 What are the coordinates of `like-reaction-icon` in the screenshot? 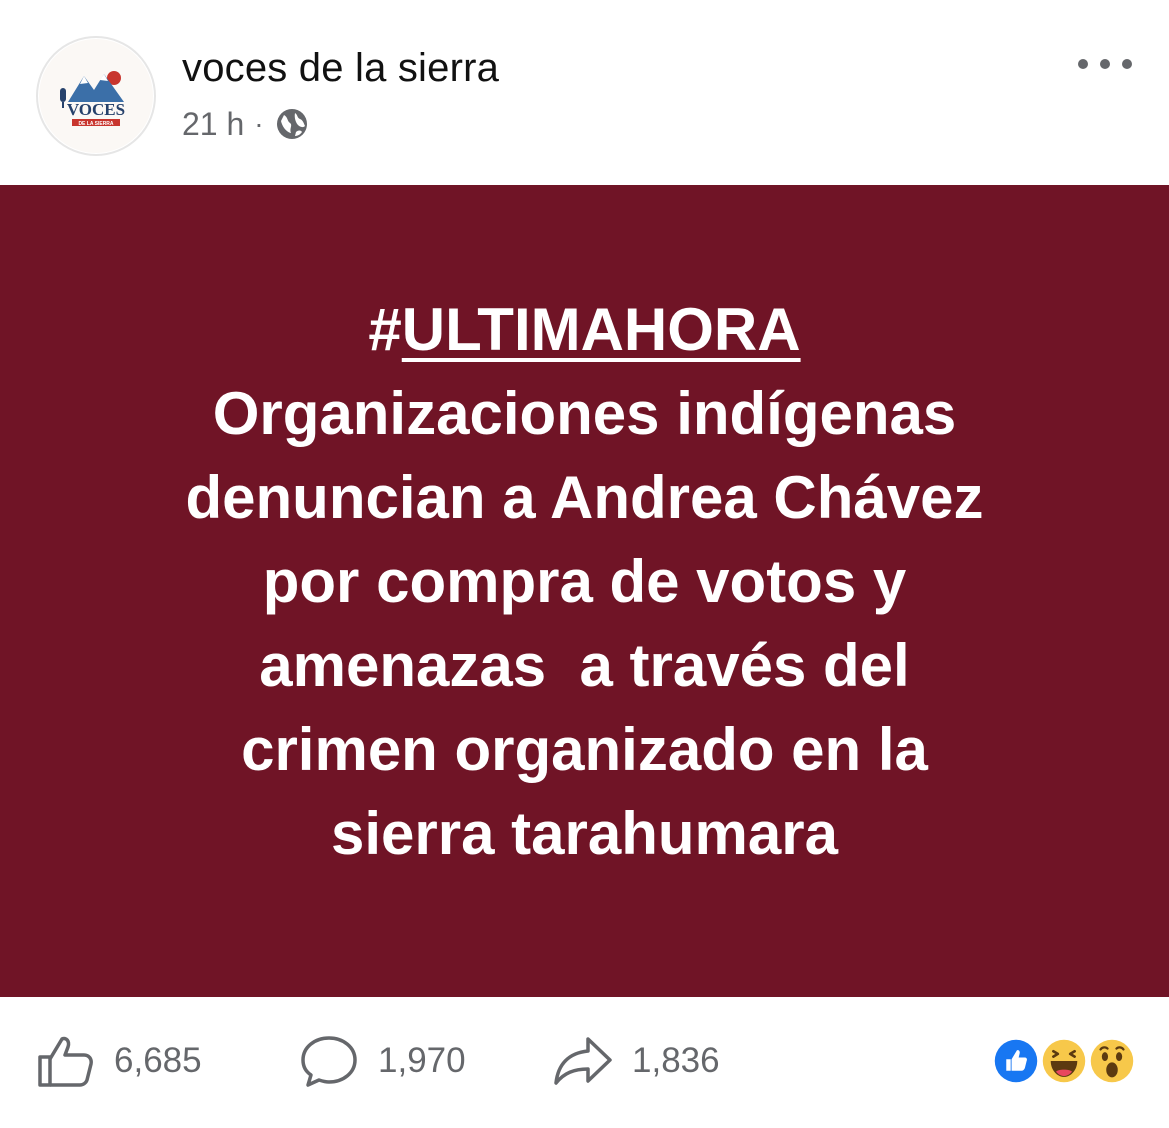 It's located at (1016, 1061).